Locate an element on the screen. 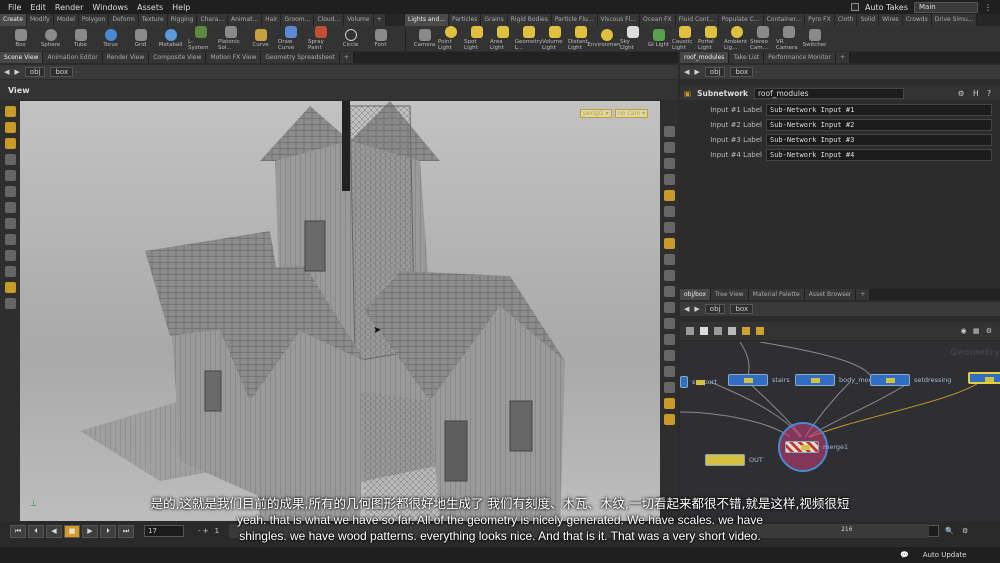 The image size is (1000, 563). shelf-tab: Crowds is located at coordinates (917, 20).